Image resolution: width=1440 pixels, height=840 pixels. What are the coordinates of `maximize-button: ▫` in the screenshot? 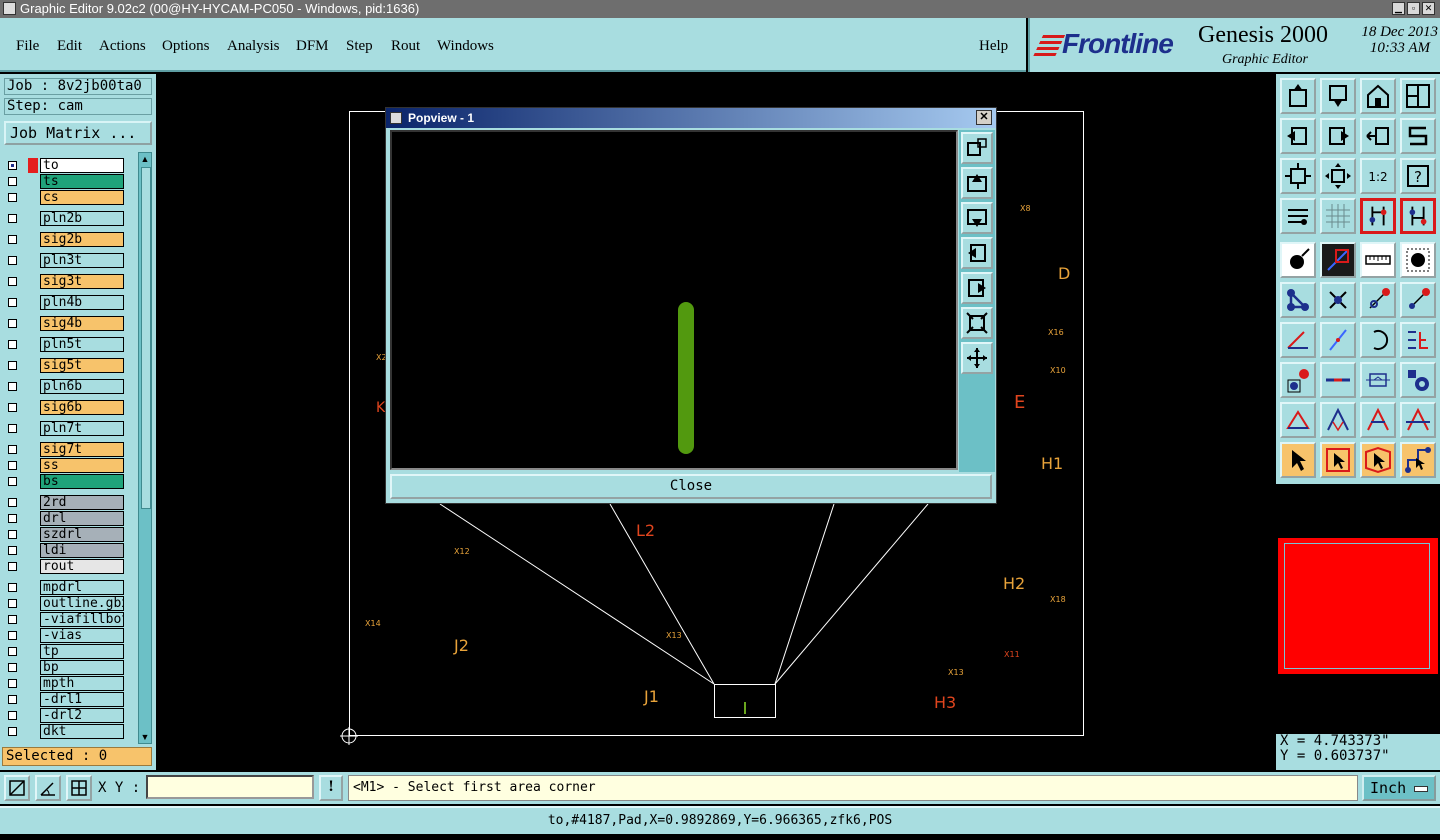 It's located at (1413, 8).